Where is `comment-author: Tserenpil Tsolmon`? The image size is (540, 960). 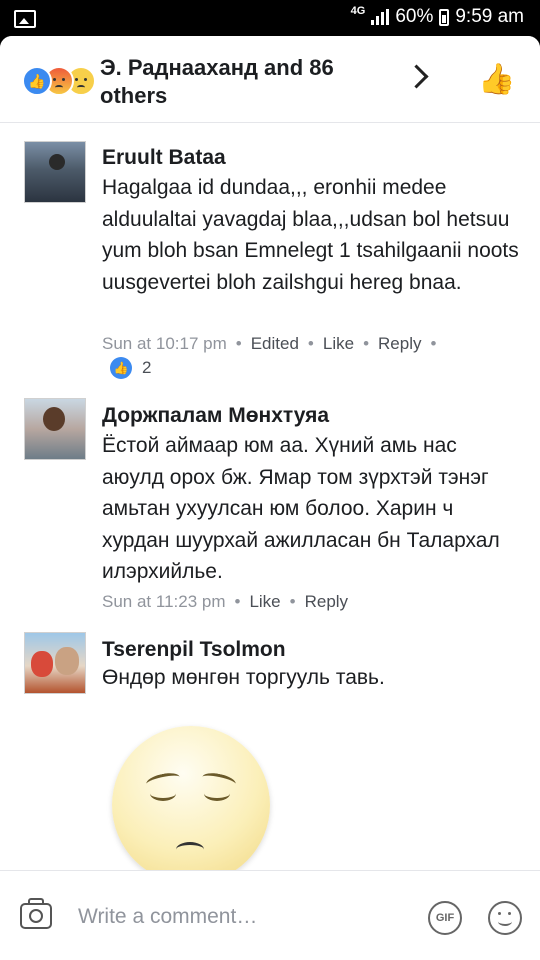
comment-author: Tserenpil Tsolmon is located at coordinates (194, 650).